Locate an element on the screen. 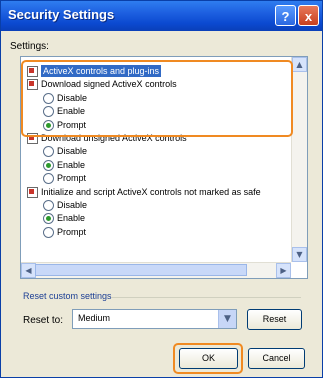  reset-button: Reset is located at coordinates (274, 319).